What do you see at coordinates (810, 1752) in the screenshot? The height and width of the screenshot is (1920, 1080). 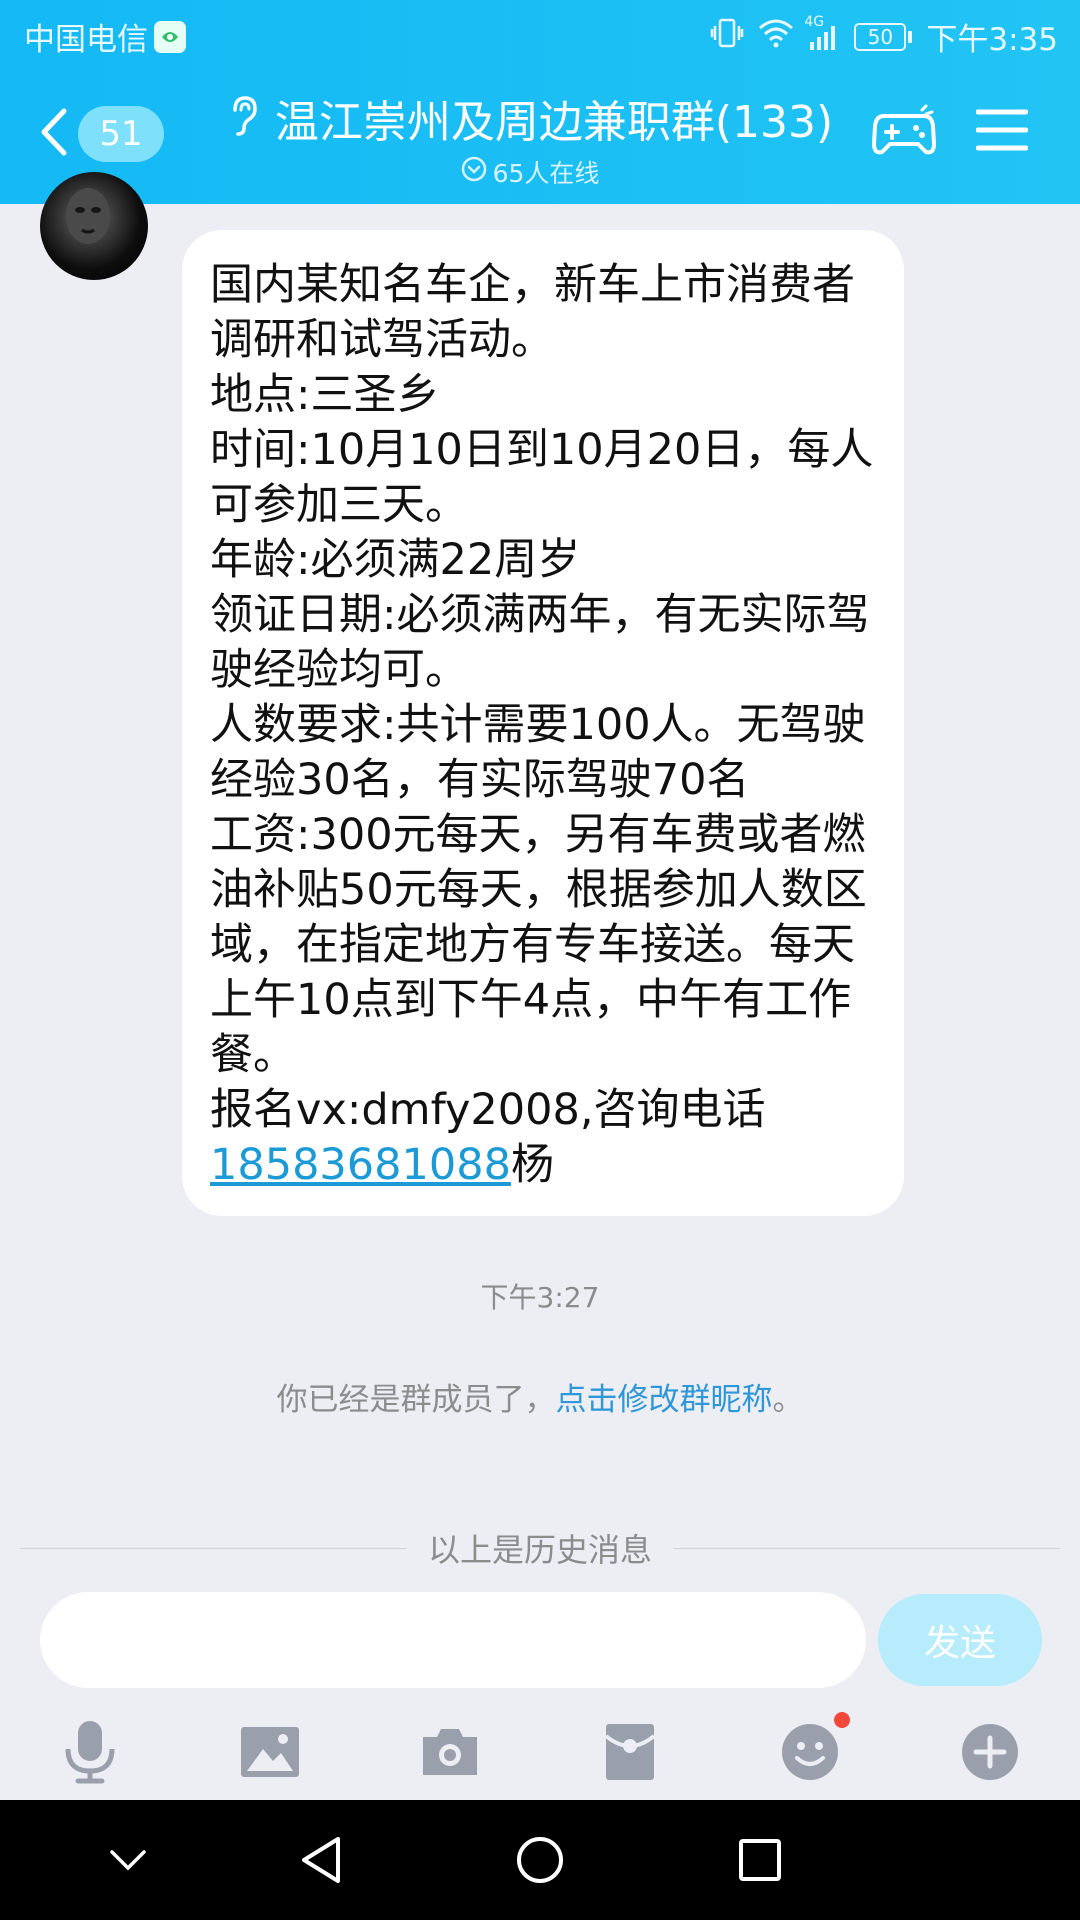 I see `emoji-icon` at bounding box center [810, 1752].